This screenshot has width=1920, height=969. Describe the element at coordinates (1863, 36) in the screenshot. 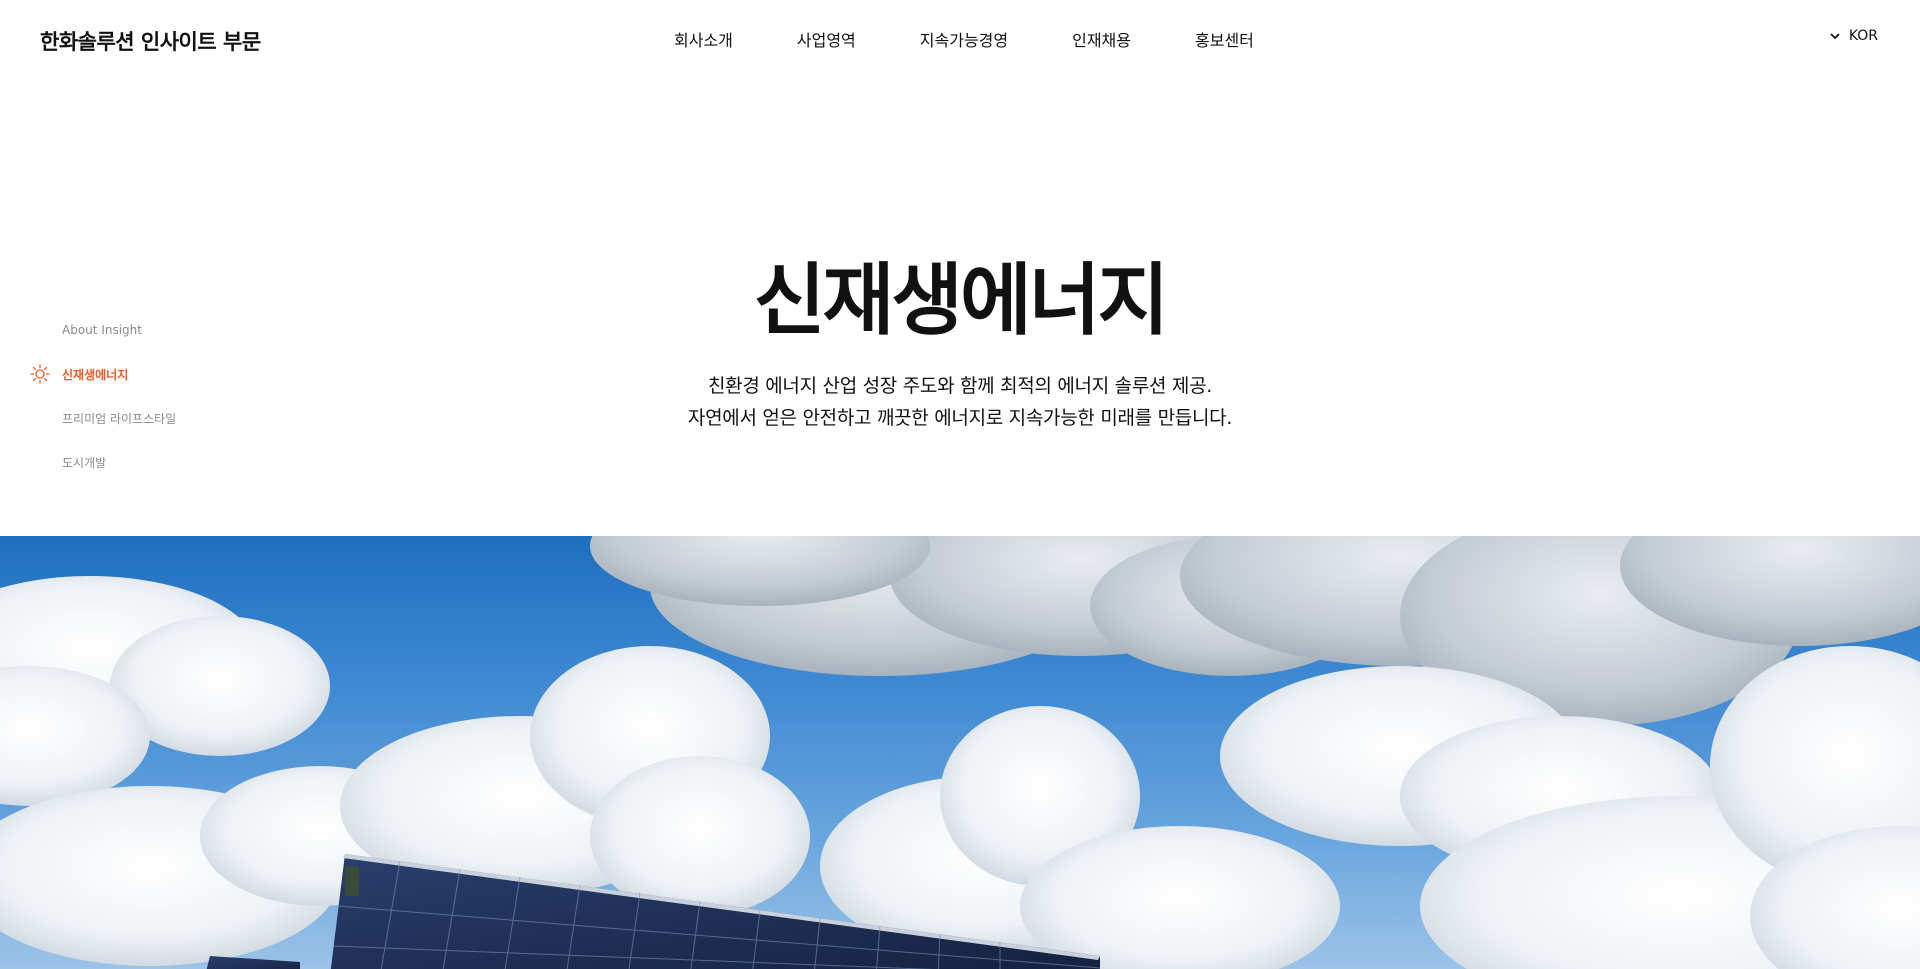

I see `language-label: KOR` at that location.